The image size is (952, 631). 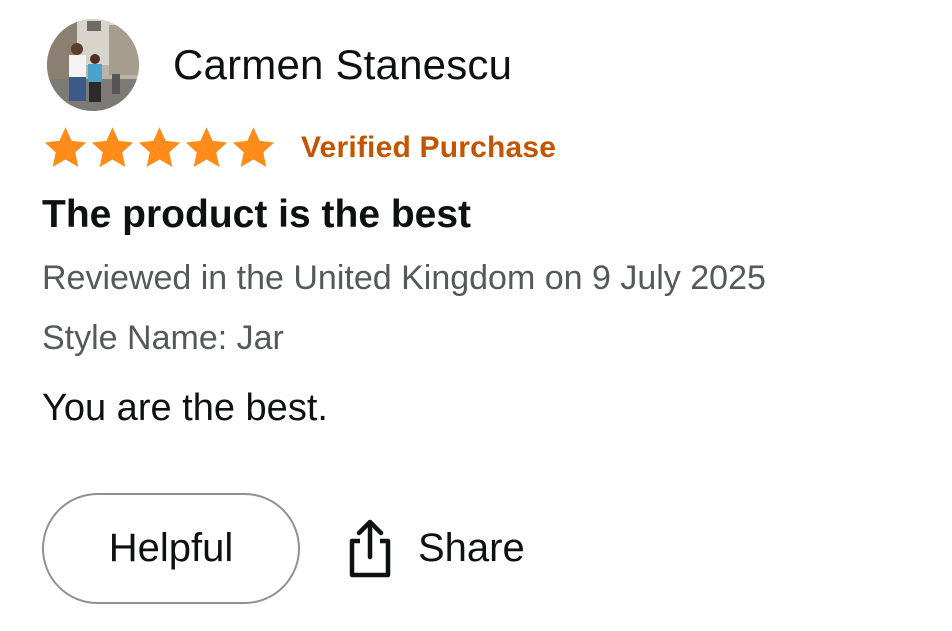 I want to click on rating-row: Verified Purchase, so click(x=299, y=148).